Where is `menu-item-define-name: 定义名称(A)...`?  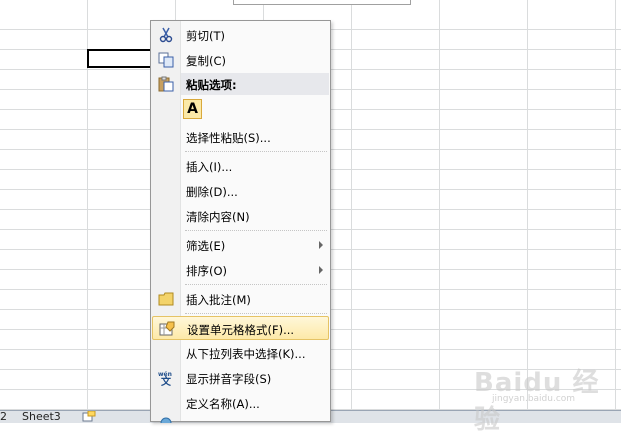
menu-item-define-name: 定义名称(A)... is located at coordinates (240, 403).